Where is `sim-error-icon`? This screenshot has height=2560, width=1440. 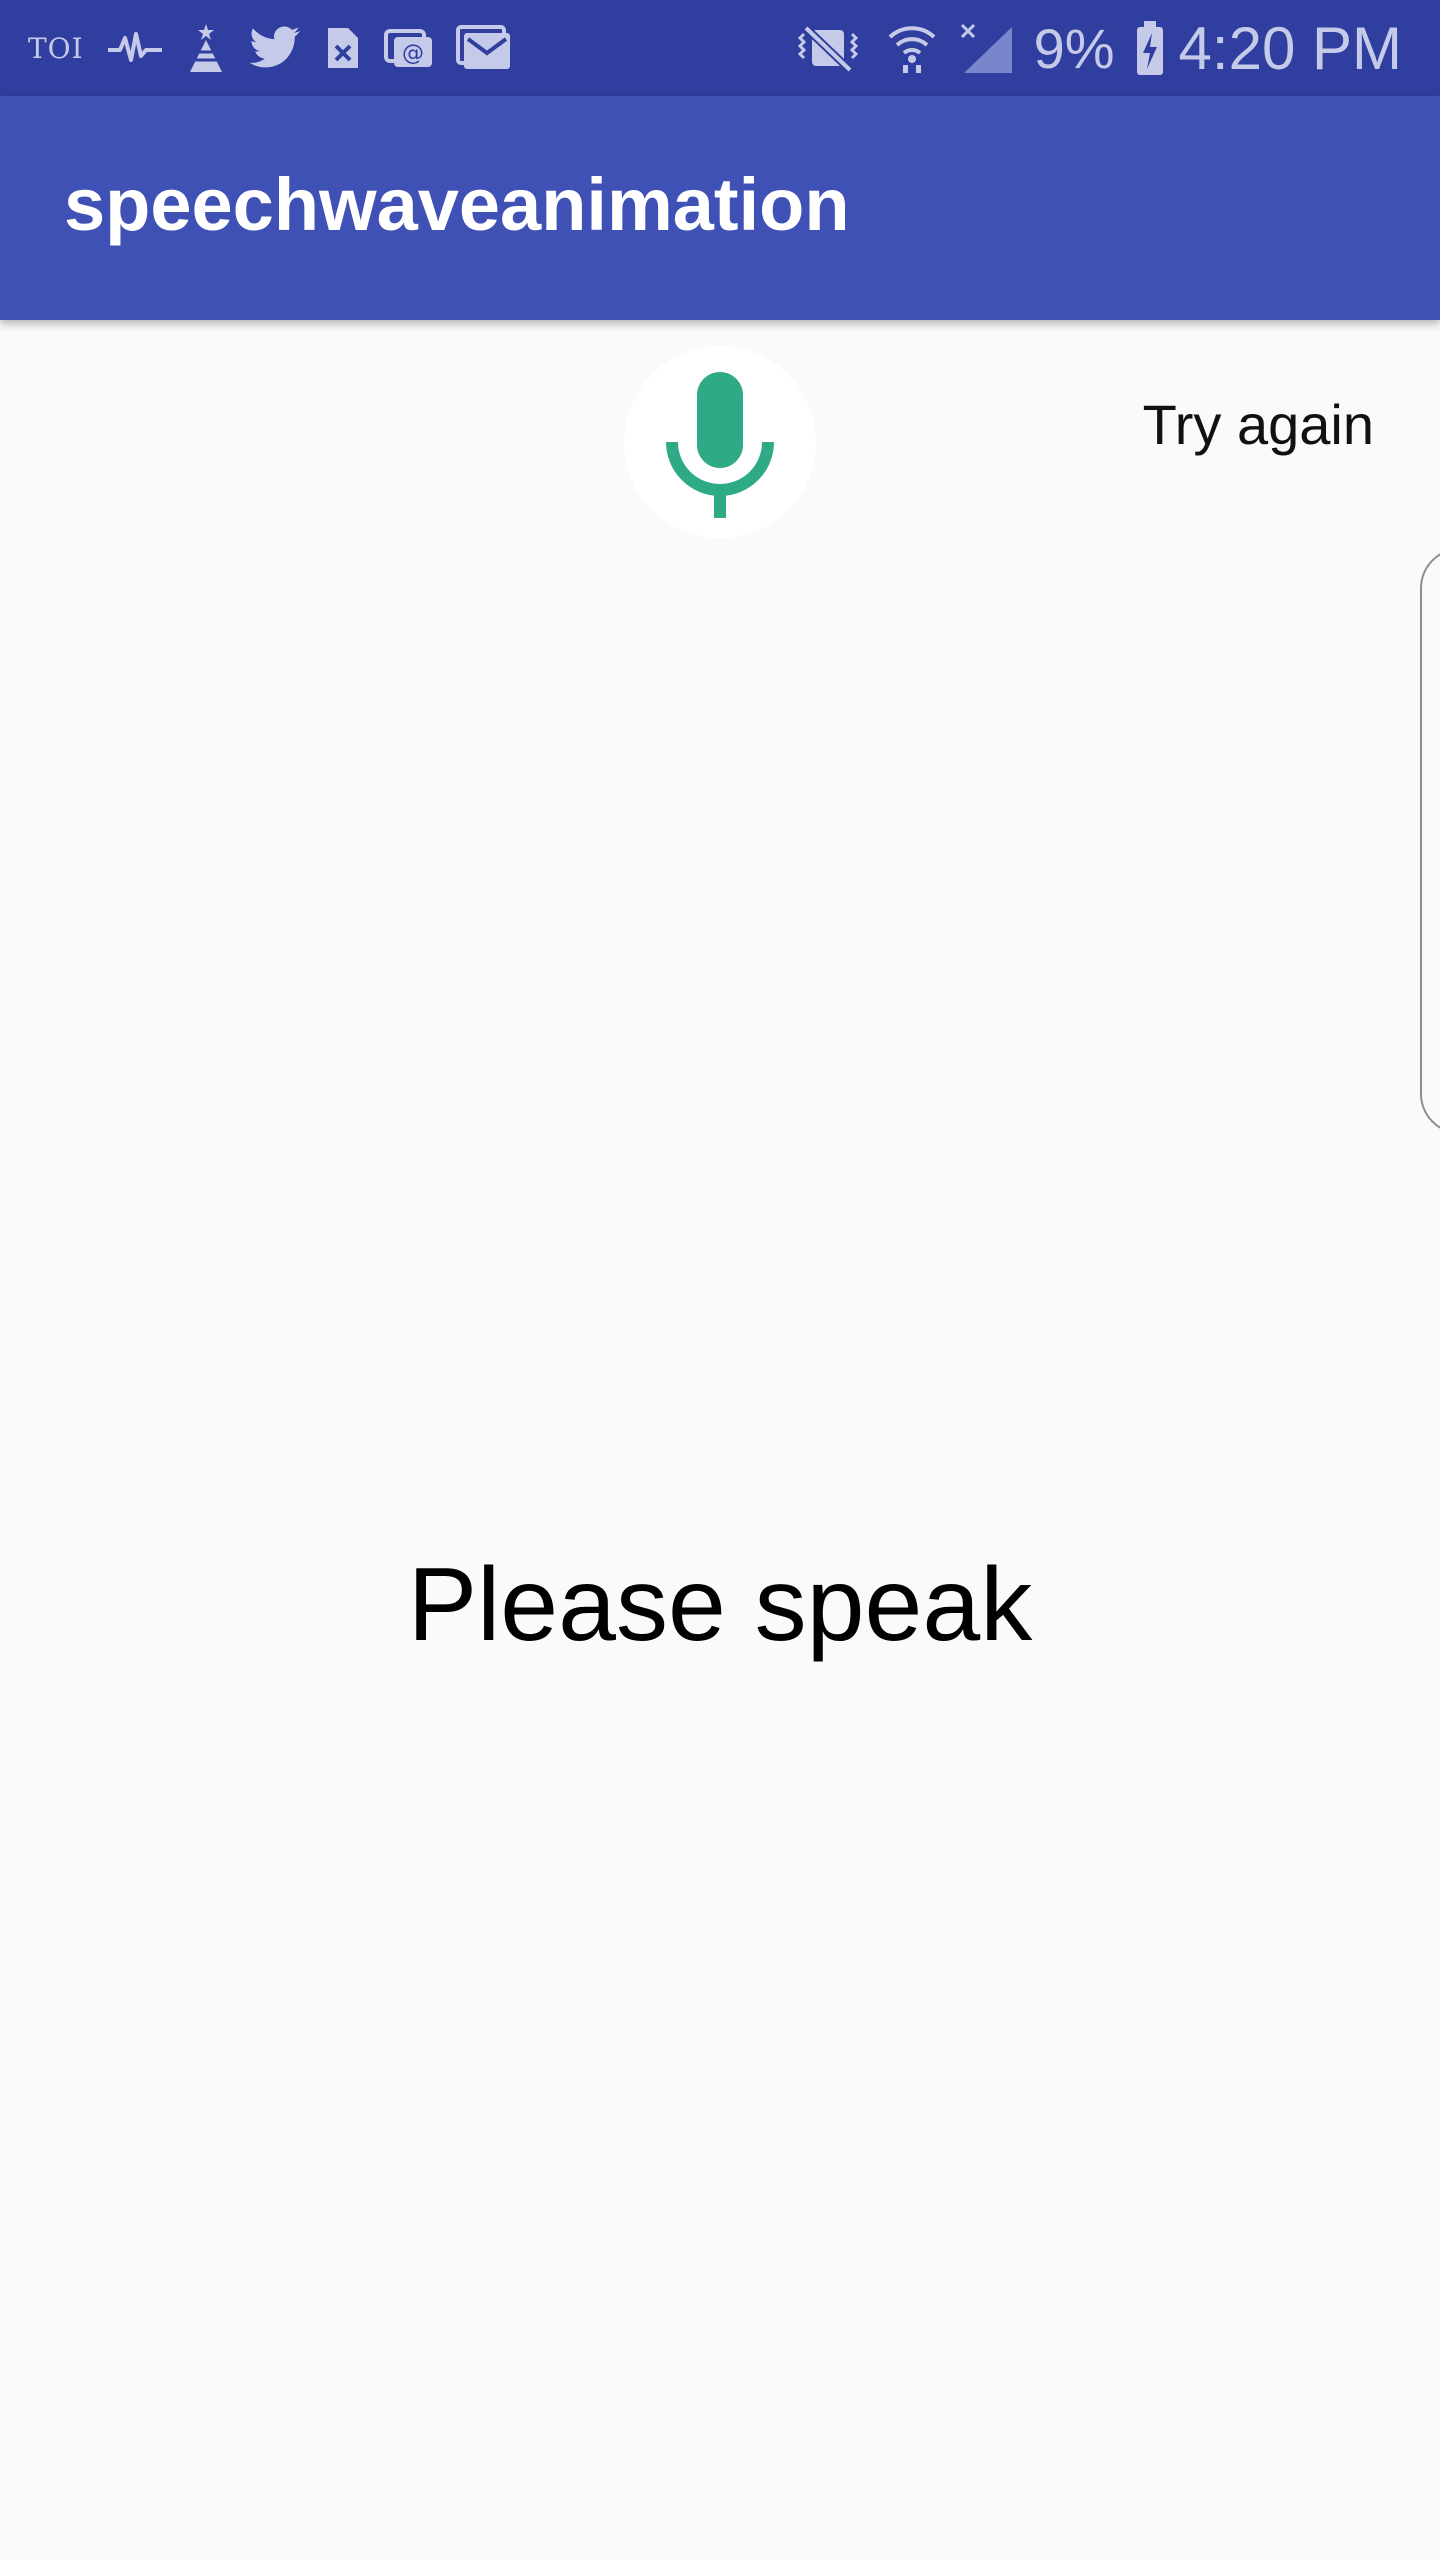 sim-error-icon is located at coordinates (343, 48).